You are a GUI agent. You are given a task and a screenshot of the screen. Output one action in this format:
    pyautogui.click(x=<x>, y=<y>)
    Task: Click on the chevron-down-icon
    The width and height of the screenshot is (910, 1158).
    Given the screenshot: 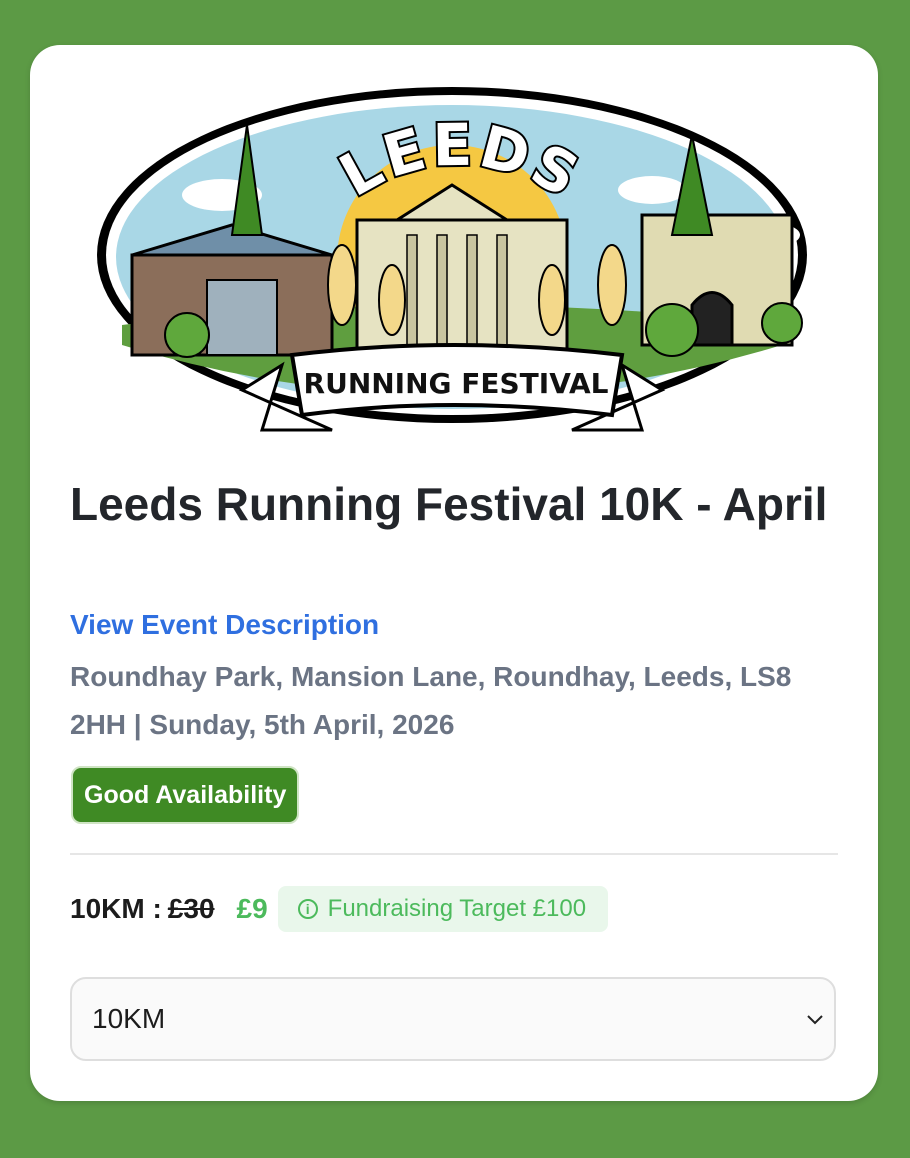 What is the action you would take?
    pyautogui.click(x=815, y=1020)
    